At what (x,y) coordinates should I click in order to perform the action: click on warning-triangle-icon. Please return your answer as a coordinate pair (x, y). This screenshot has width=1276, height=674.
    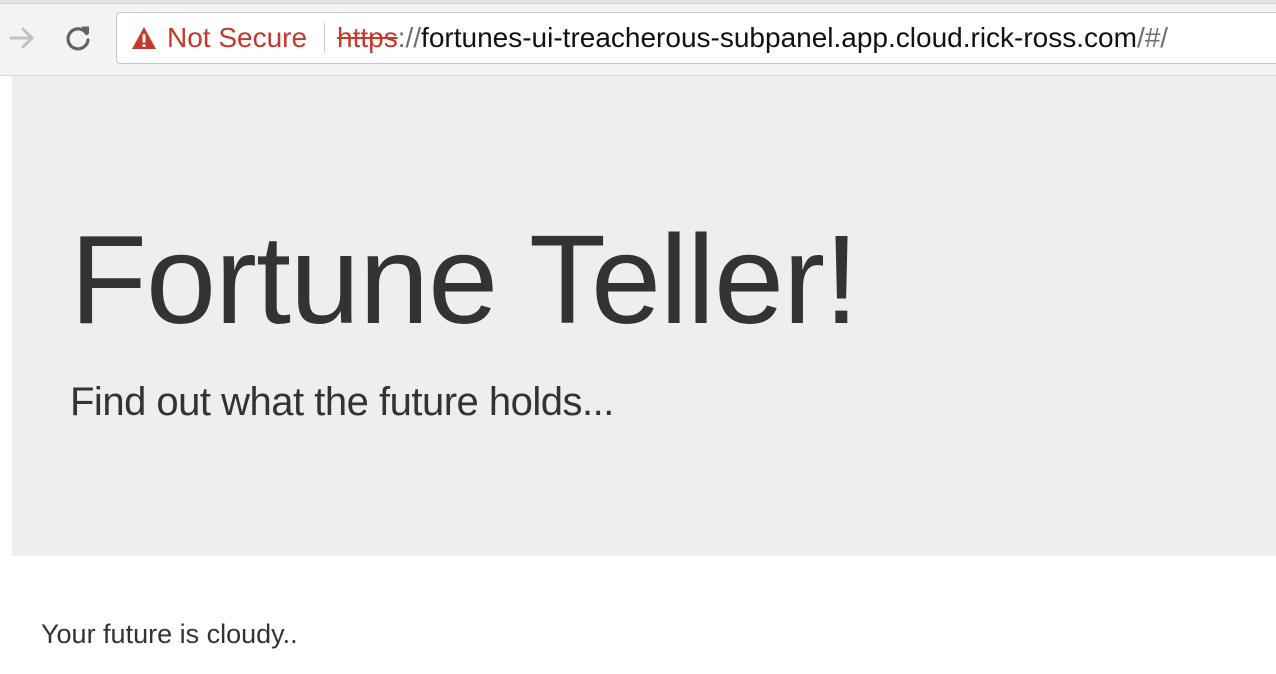
    Looking at the image, I should click on (144, 38).